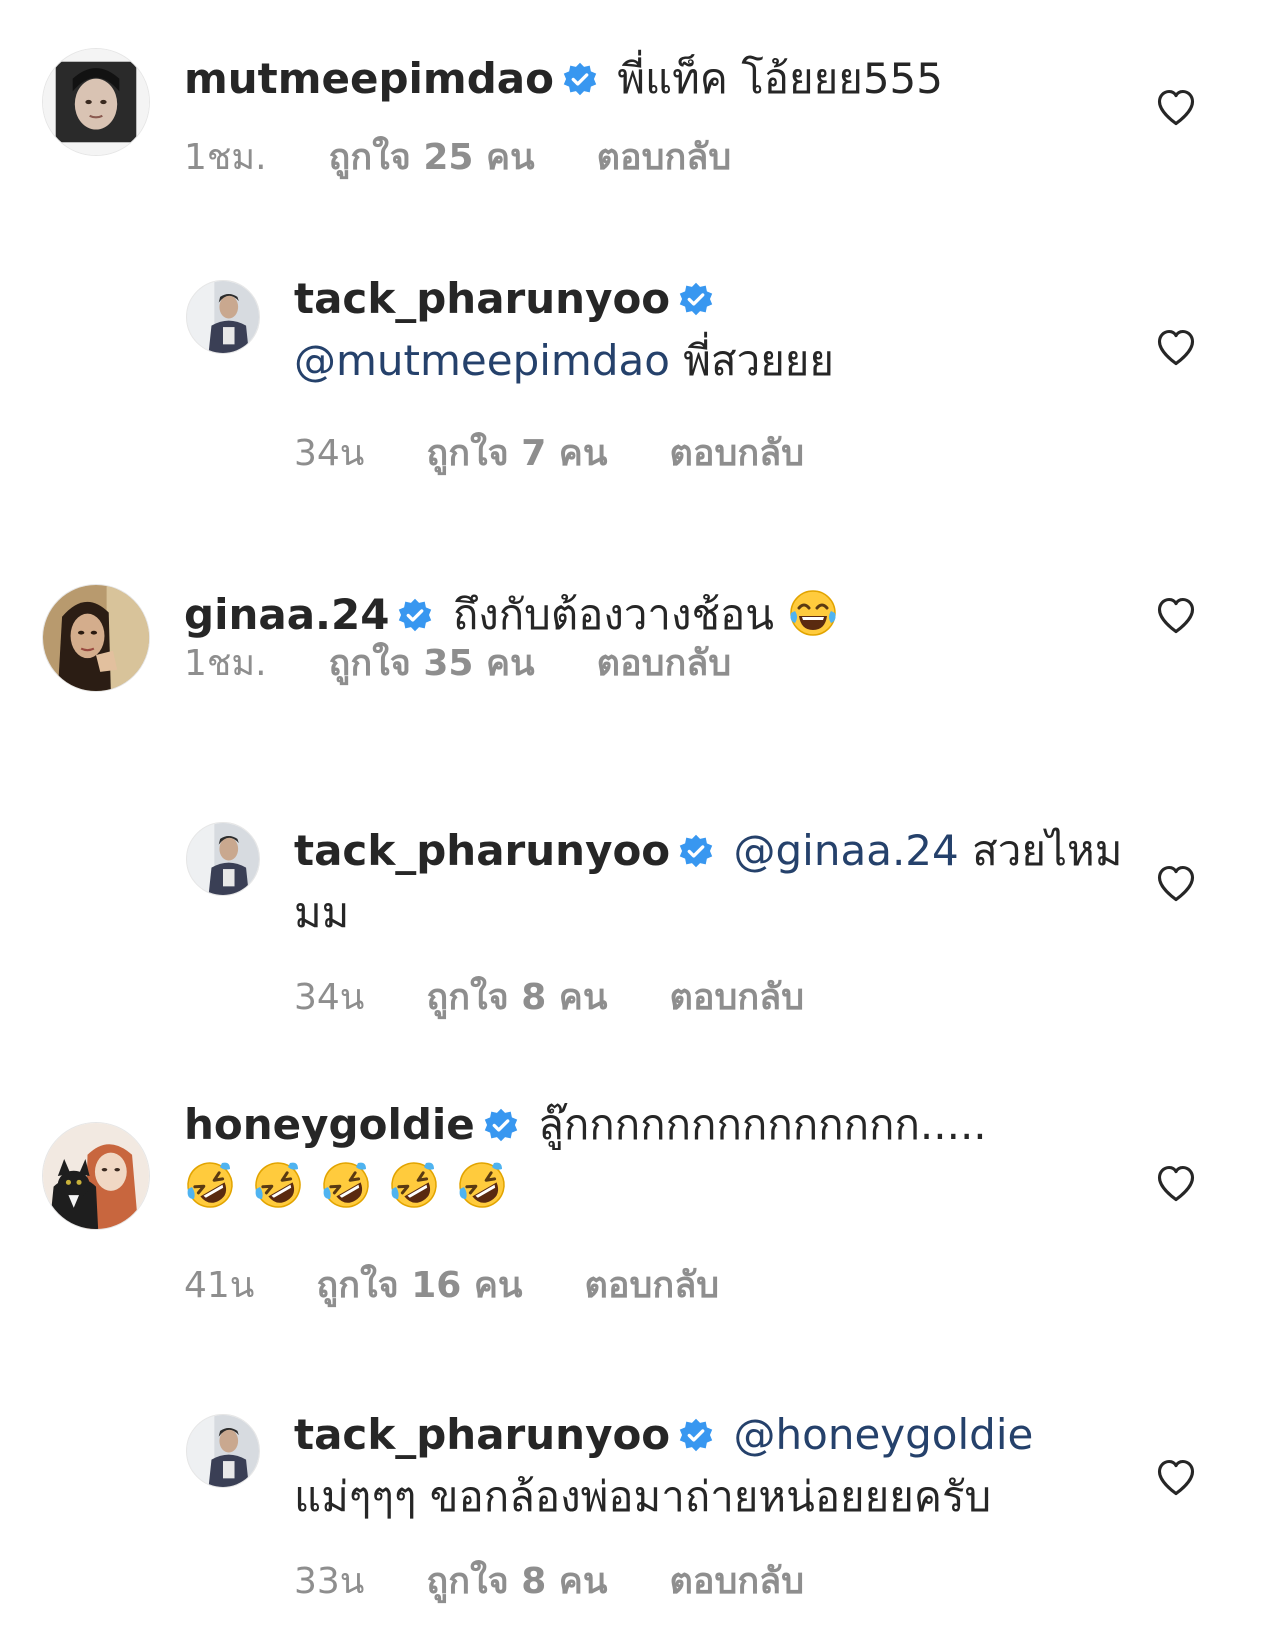 The width and height of the screenshot is (1280, 1630). Describe the element at coordinates (432, 158) in the screenshot. I see `likes-count: ถูกใจ 25 คน` at that location.